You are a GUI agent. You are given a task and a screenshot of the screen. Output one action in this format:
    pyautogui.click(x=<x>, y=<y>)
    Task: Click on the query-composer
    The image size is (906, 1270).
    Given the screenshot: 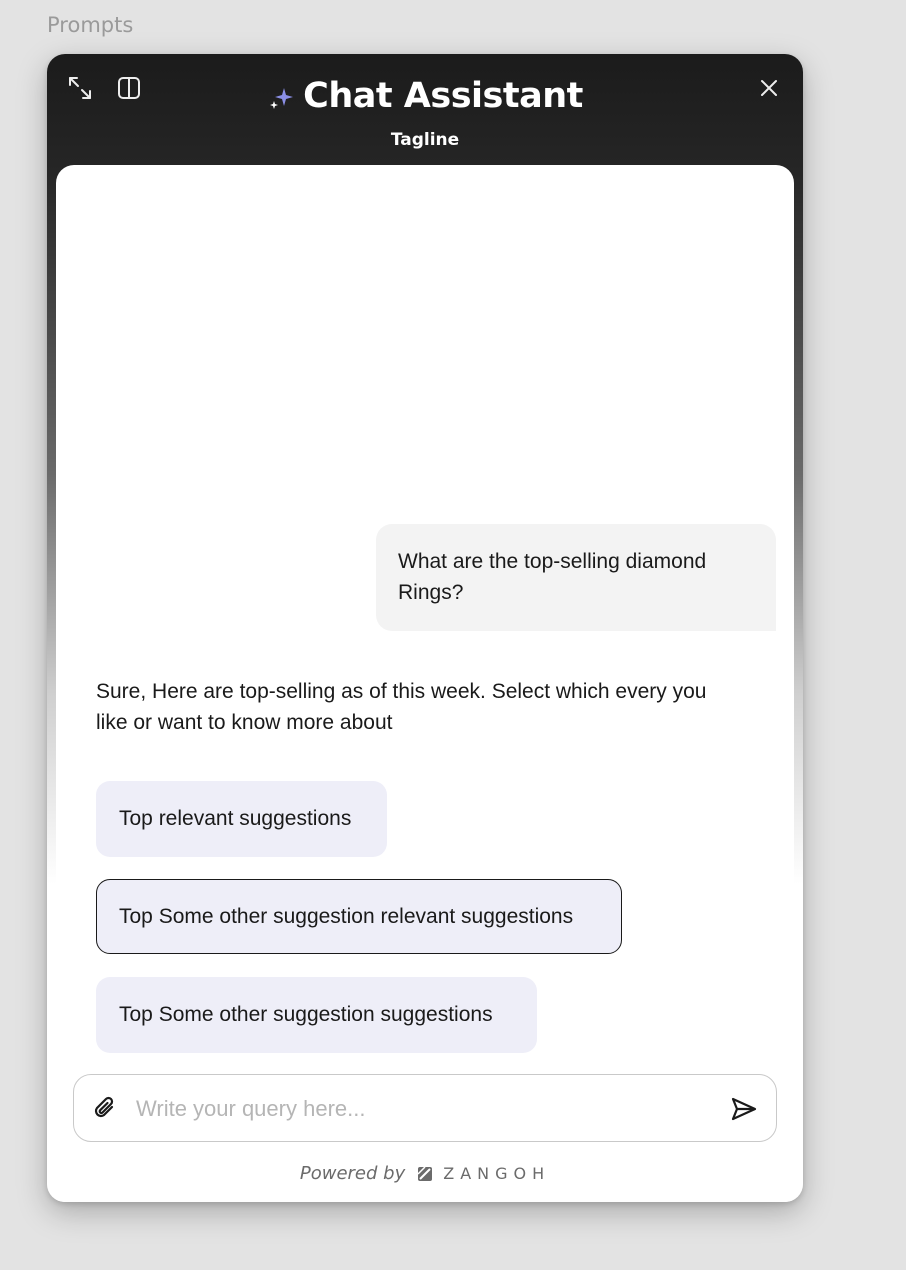 What is the action you would take?
    pyautogui.click(x=425, y=1108)
    